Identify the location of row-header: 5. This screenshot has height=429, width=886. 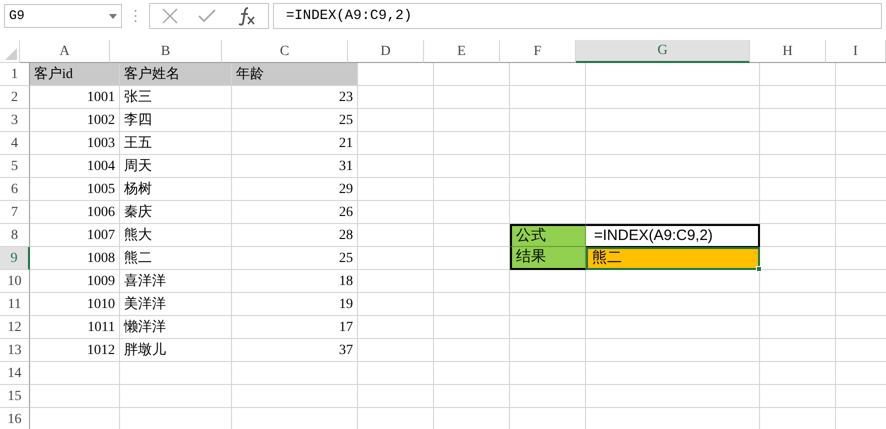
(15, 166).